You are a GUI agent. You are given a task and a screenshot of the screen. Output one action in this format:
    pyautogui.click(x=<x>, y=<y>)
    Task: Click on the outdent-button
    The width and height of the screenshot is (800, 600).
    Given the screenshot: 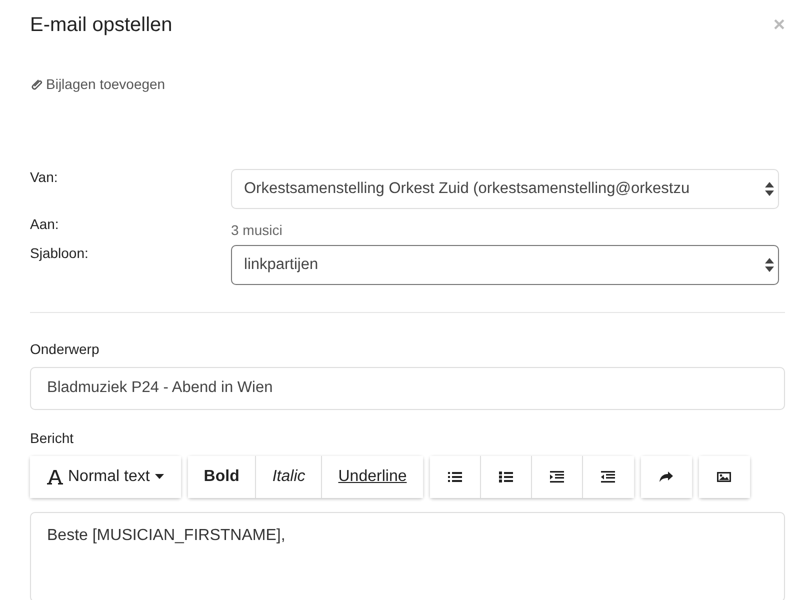 What is the action you would take?
    pyautogui.click(x=608, y=477)
    